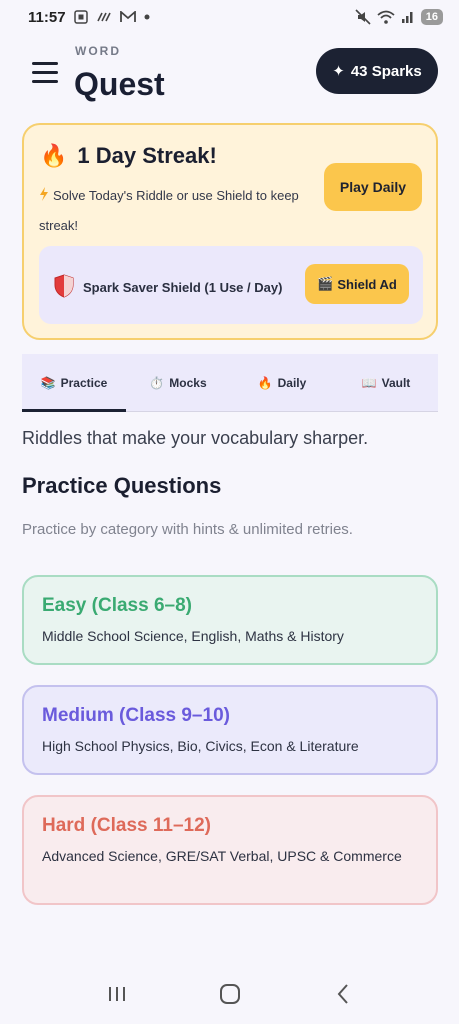 This screenshot has width=459, height=1024. I want to click on section-title: Practice Questions, so click(122, 485).